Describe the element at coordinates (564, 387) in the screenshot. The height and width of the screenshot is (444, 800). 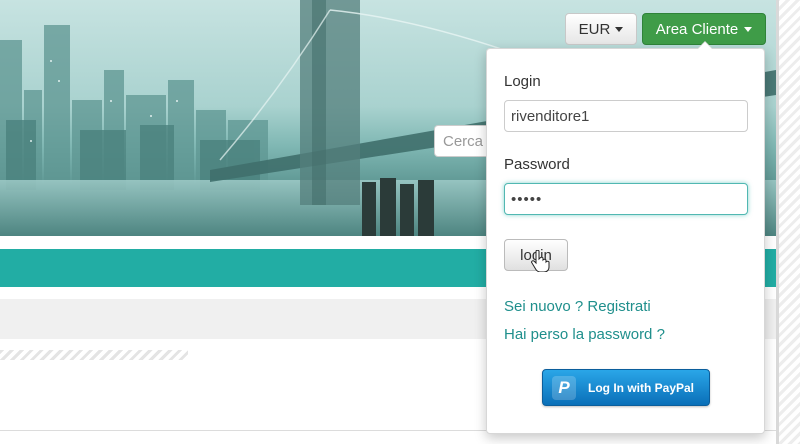
I see `paypal-icon: P` at that location.